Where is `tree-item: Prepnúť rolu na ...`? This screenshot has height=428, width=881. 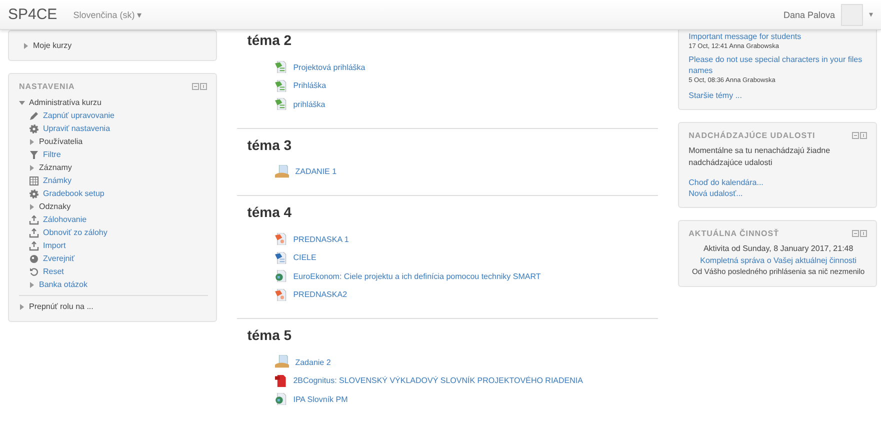 tree-item: Prepnúť rolu na ... is located at coordinates (61, 306).